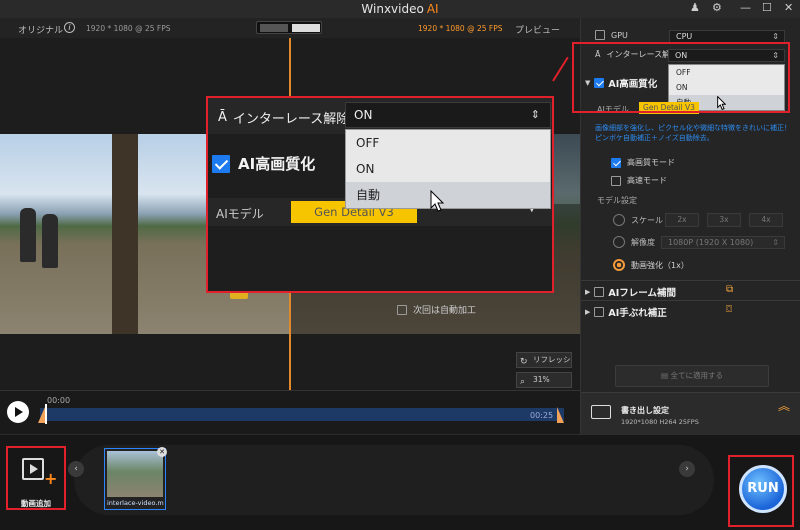 This screenshot has height=530, width=800. What do you see at coordinates (717, 7) in the screenshot?
I see `gear-icon: ⚙` at bounding box center [717, 7].